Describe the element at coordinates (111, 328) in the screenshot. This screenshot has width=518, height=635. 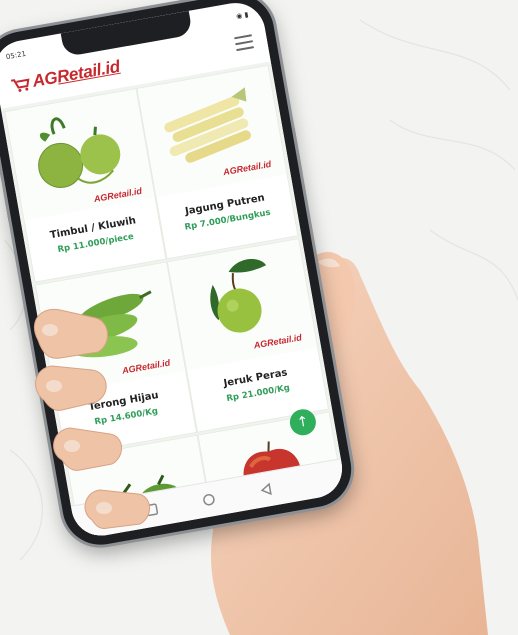
I see `green-eggplant-image` at that location.